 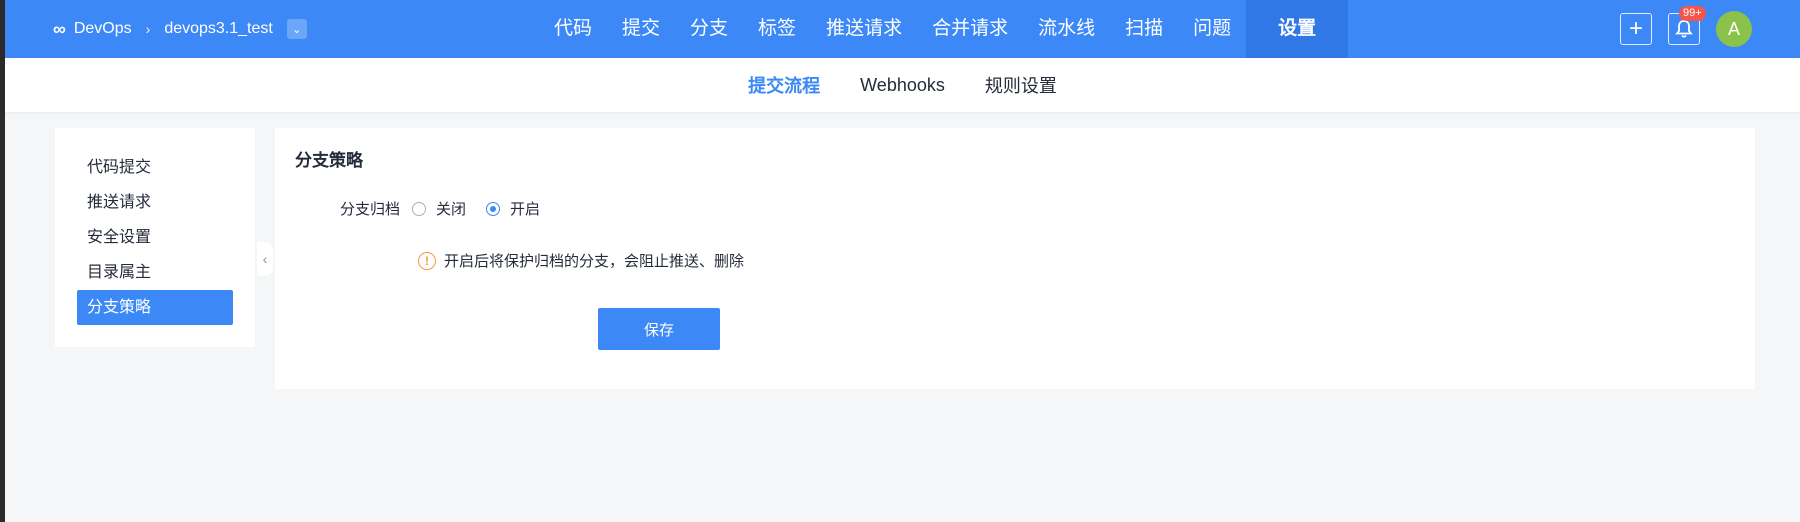 I want to click on radio-on-label: 开启, so click(x=525, y=209).